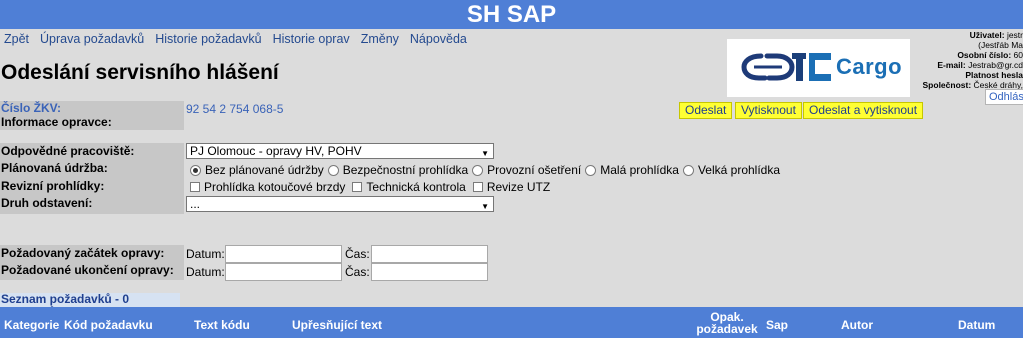 The width and height of the screenshot is (1023, 338). What do you see at coordinates (53, 186) in the screenshot?
I see `inspection-label: Revizní prohlídky:` at bounding box center [53, 186].